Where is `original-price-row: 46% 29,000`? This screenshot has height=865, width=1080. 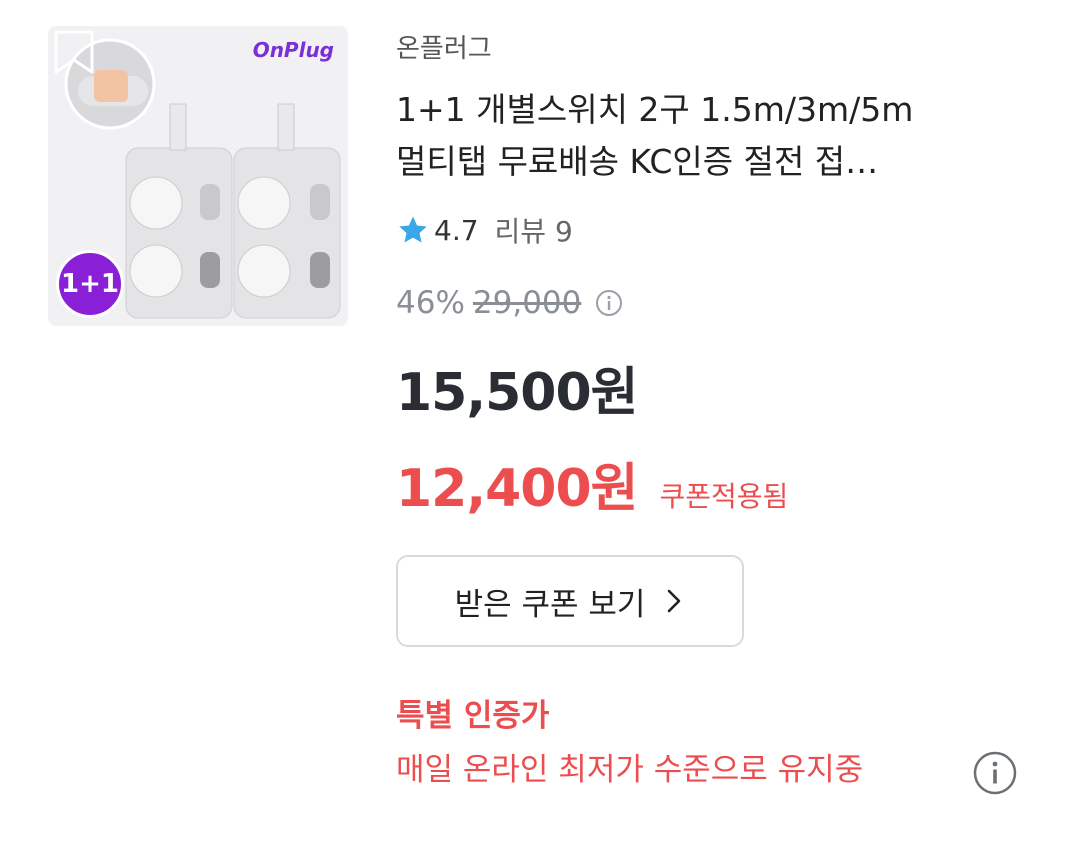 original-price-row: 46% 29,000 is located at coordinates (509, 303).